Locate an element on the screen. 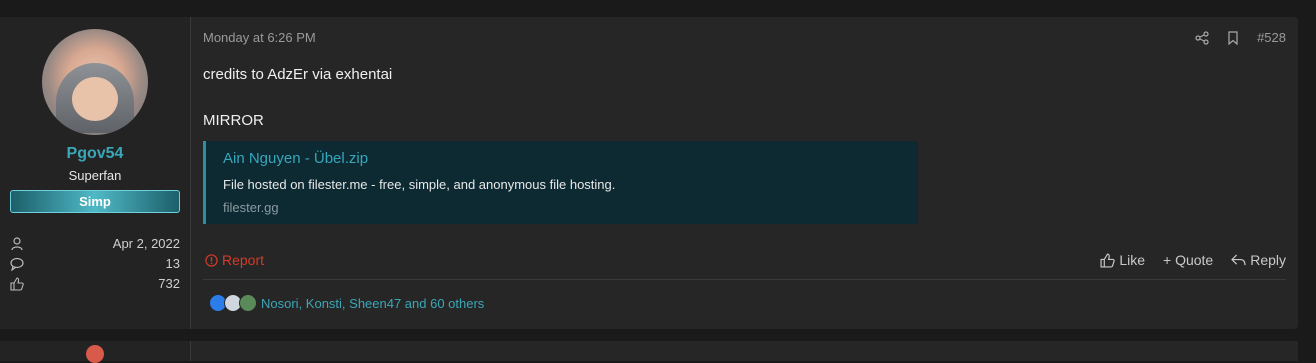 Image resolution: width=1316 pixels, height=363 pixels. reactions-bar: Nosori, Konsti, Sheen47 and 60 others is located at coordinates (346, 303).